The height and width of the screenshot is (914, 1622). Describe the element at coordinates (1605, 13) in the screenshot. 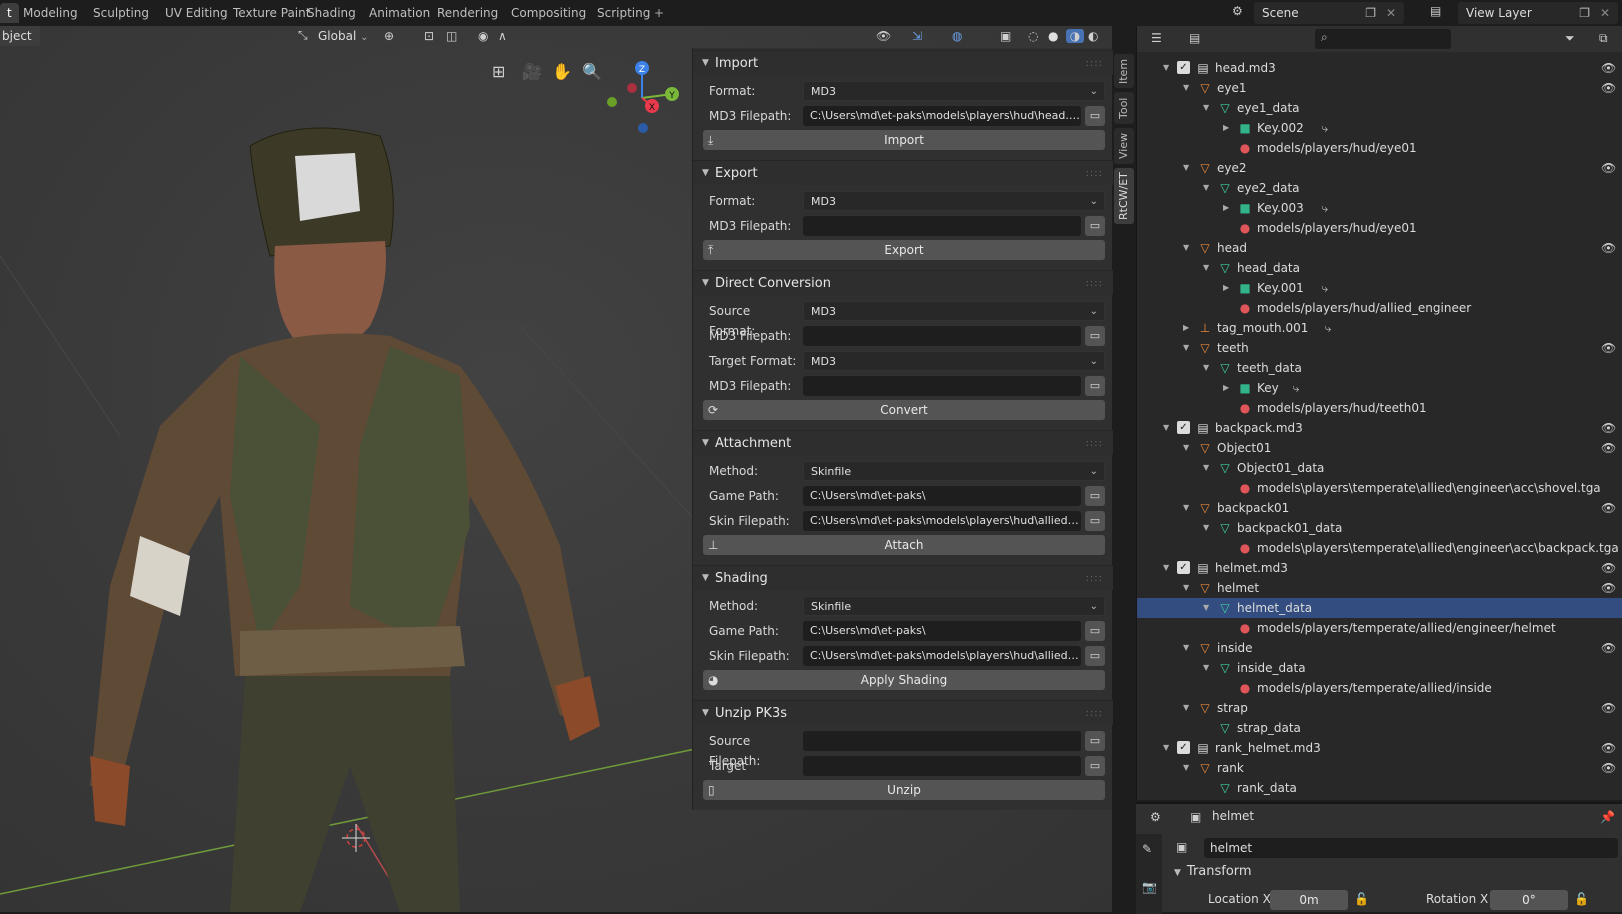

I see `remove-layer-icon: ✕` at that location.